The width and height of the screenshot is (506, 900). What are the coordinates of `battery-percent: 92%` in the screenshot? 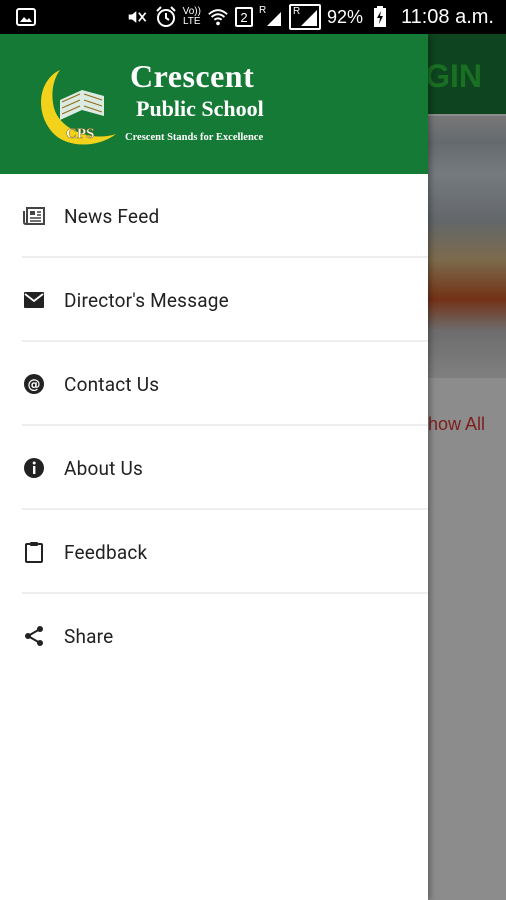 It's located at (344, 16).